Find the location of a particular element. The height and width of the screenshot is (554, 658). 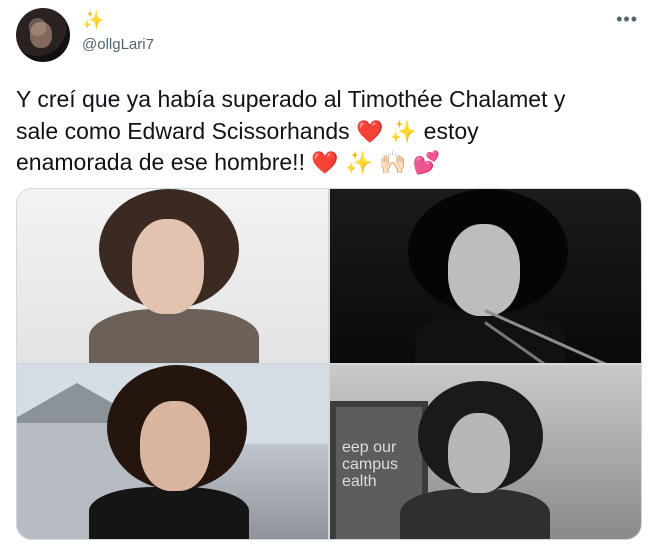

display-name: ✨ is located at coordinates (93, 20).